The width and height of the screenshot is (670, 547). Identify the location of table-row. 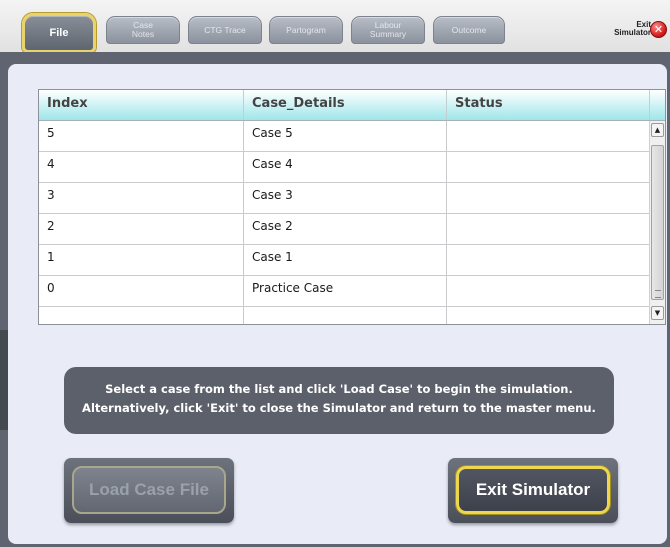
(344, 315).